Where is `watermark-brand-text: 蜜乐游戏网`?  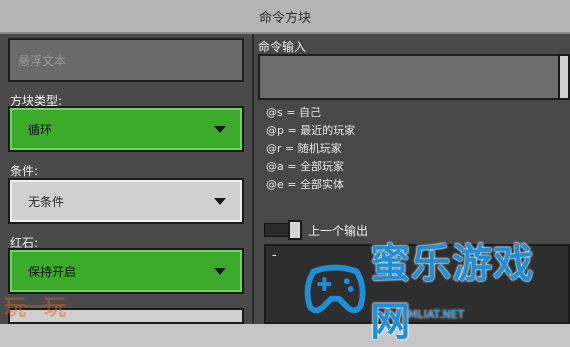 watermark-brand-text: 蜜乐游戏网 is located at coordinates (452, 293).